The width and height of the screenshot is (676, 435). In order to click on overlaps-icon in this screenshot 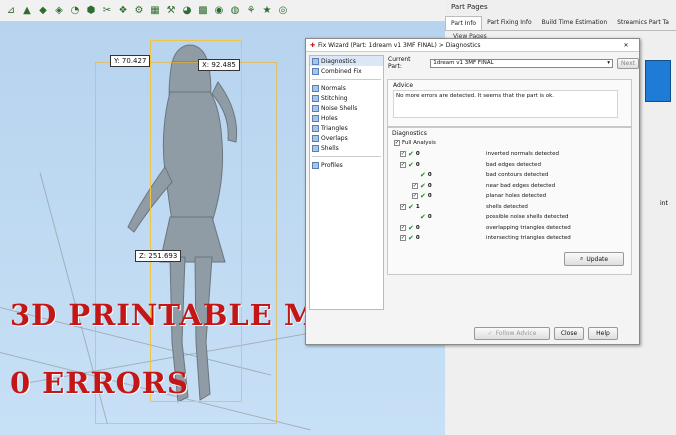, I will do `click(315, 138)`.